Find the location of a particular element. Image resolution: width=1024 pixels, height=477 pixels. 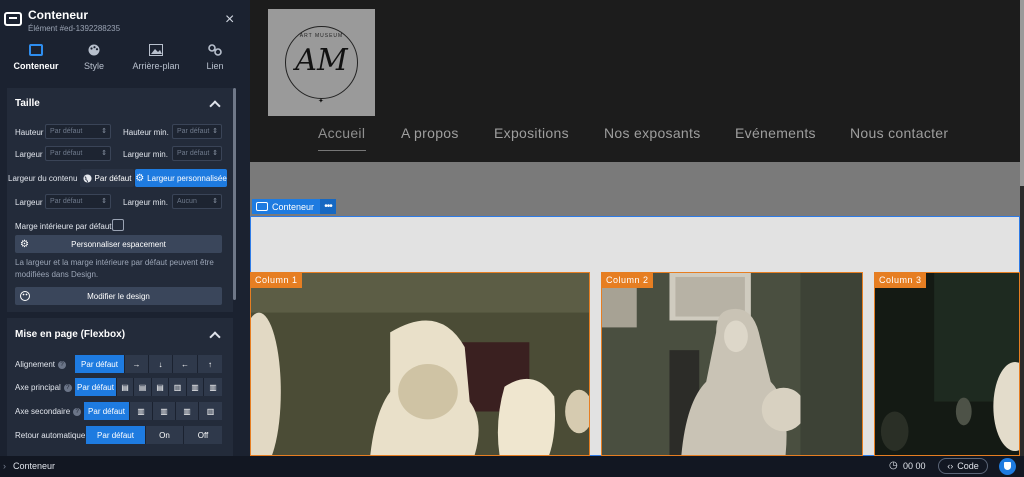

main-axis-default-option: Par défaut is located at coordinates (96, 387).